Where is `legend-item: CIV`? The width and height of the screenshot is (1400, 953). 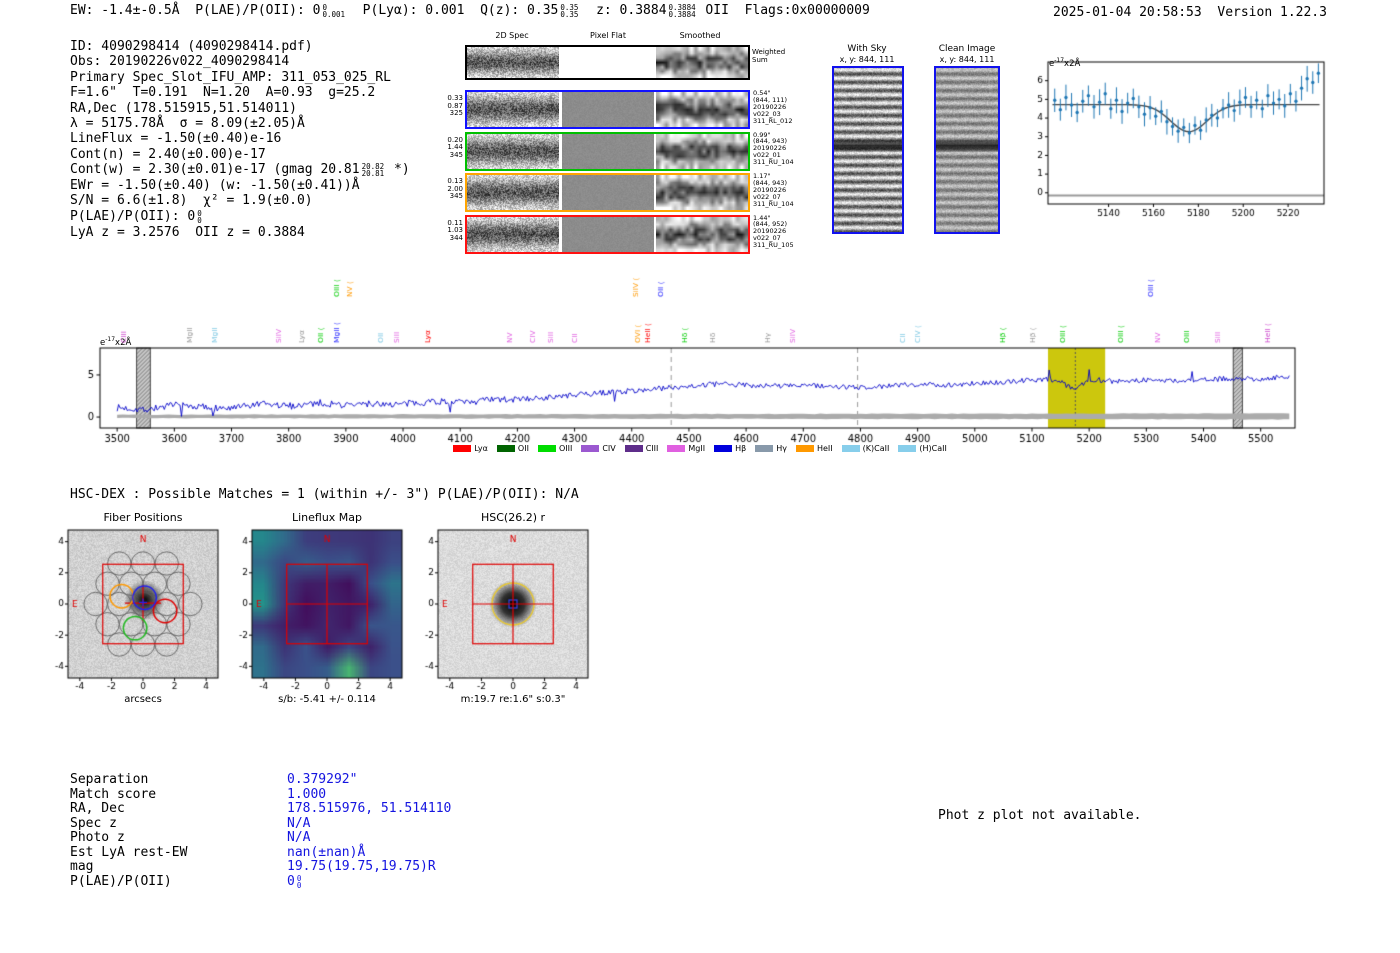
legend-item: CIV is located at coordinates (598, 448).